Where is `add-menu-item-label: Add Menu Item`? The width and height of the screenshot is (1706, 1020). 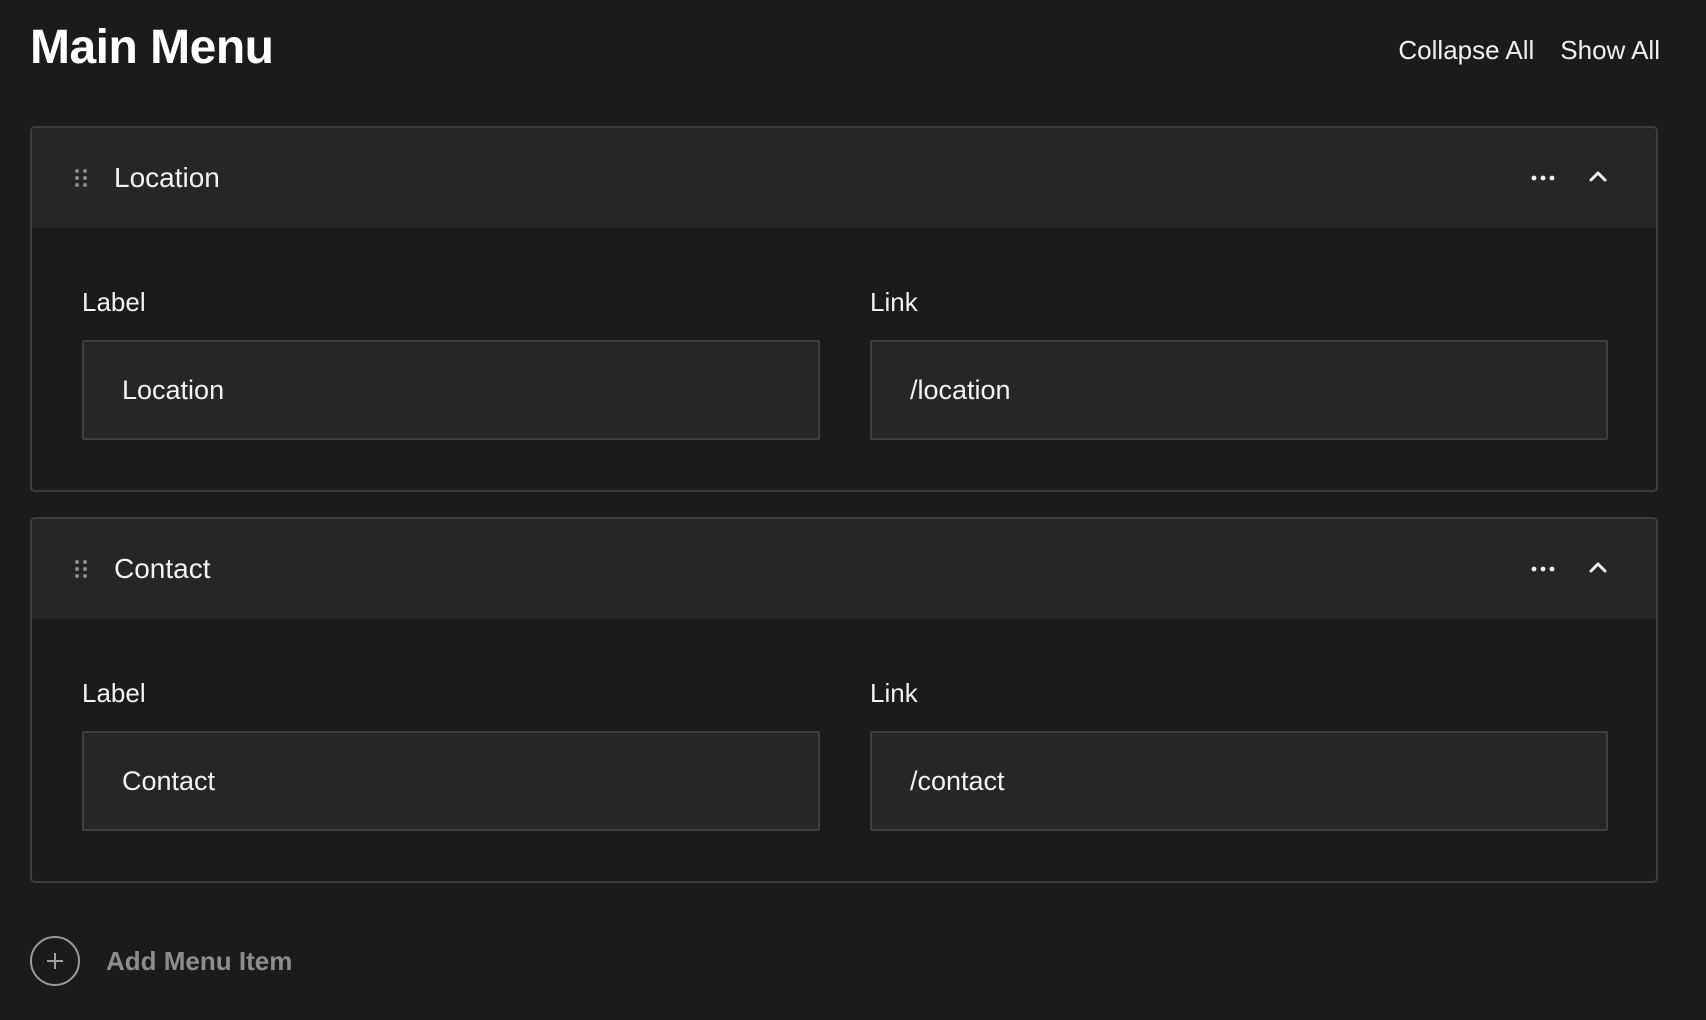 add-menu-item-label: Add Menu Item is located at coordinates (199, 961).